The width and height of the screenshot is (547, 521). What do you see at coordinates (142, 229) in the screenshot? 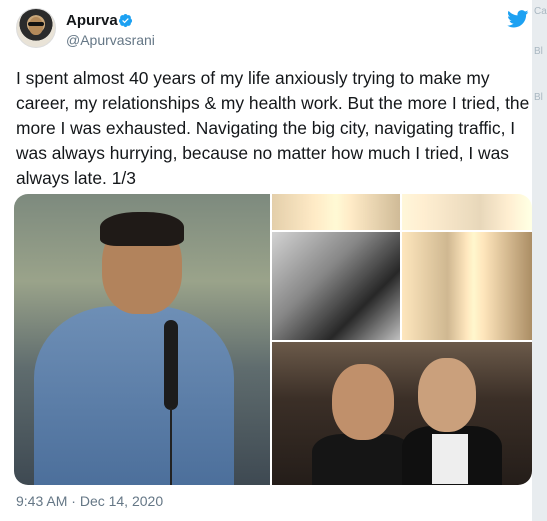
I see `speaker-hair` at bounding box center [142, 229].